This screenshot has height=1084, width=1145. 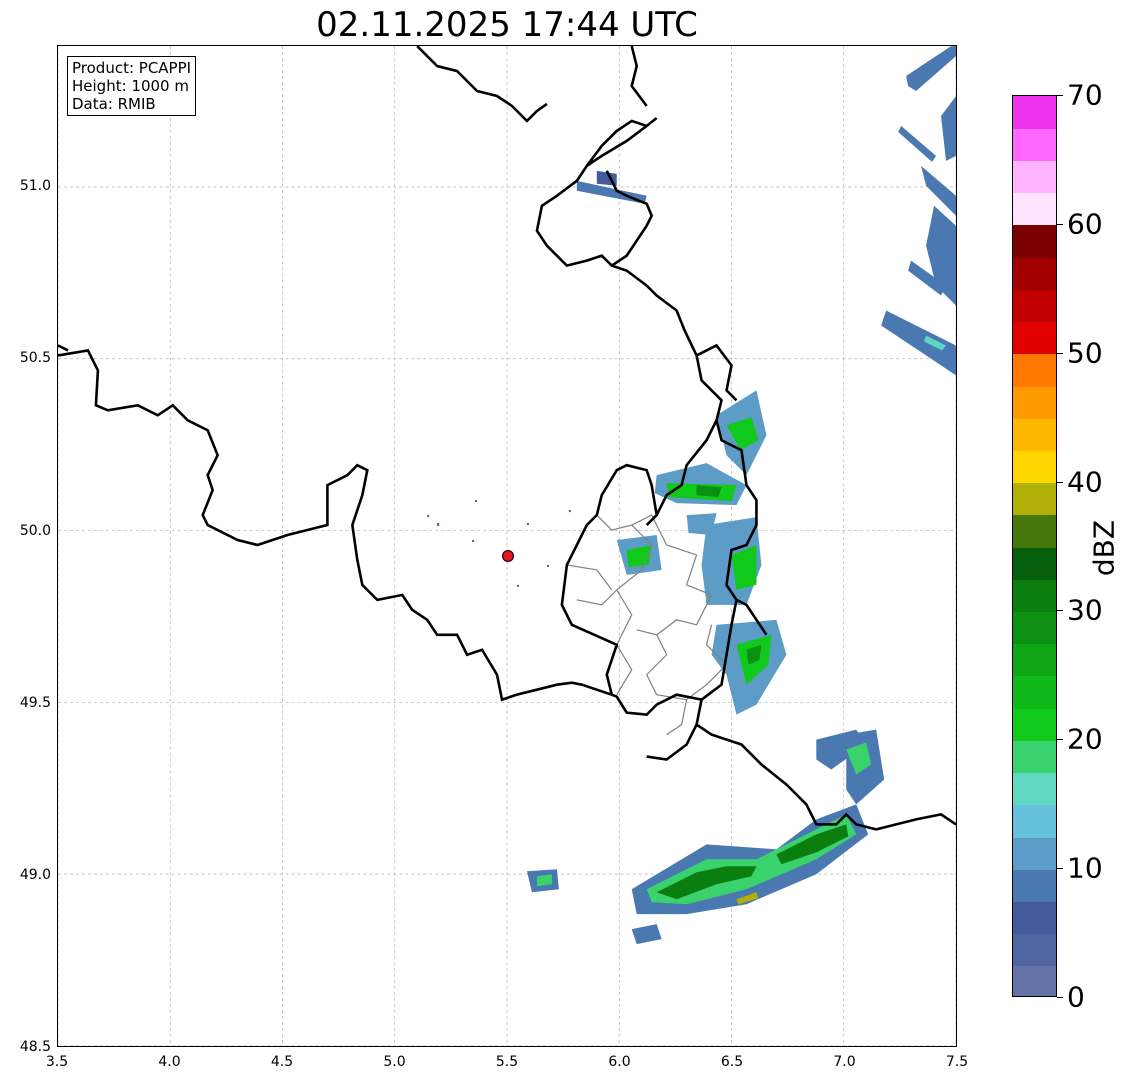 What do you see at coordinates (394, 1062) in the screenshot?
I see `x-tick-label: 5.0` at bounding box center [394, 1062].